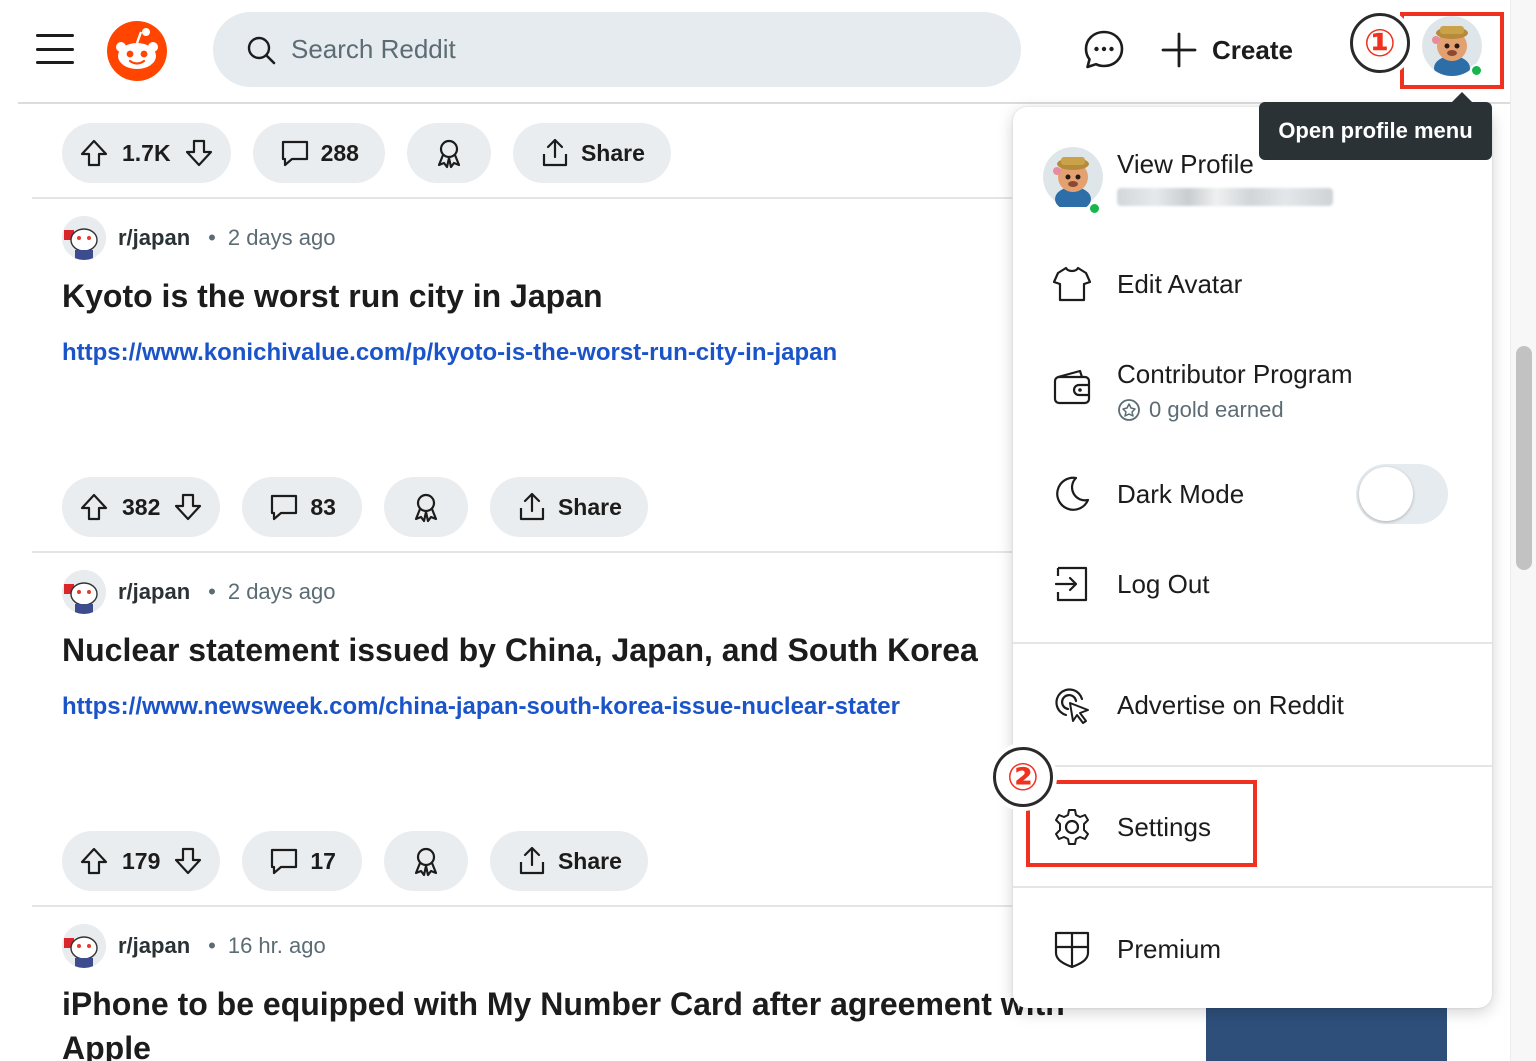 This screenshot has width=1536, height=1061. Describe the element at coordinates (1375, 126) in the screenshot. I see `profile-menu-tooltip: Open profile menu` at that location.